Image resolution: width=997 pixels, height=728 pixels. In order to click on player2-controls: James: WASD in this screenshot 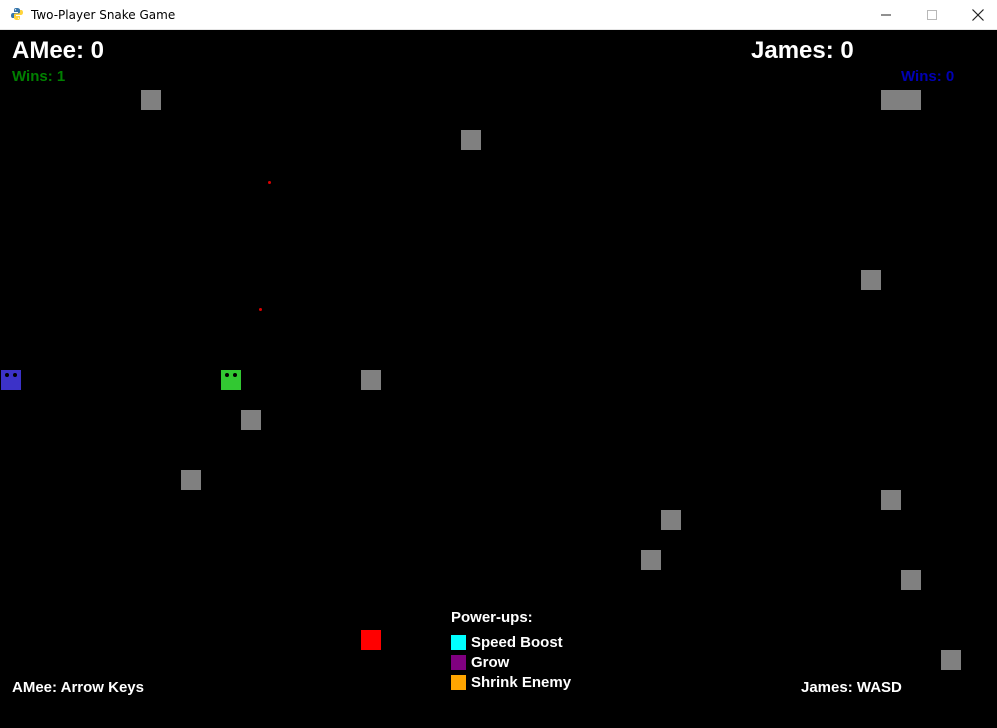, I will do `click(851, 687)`.